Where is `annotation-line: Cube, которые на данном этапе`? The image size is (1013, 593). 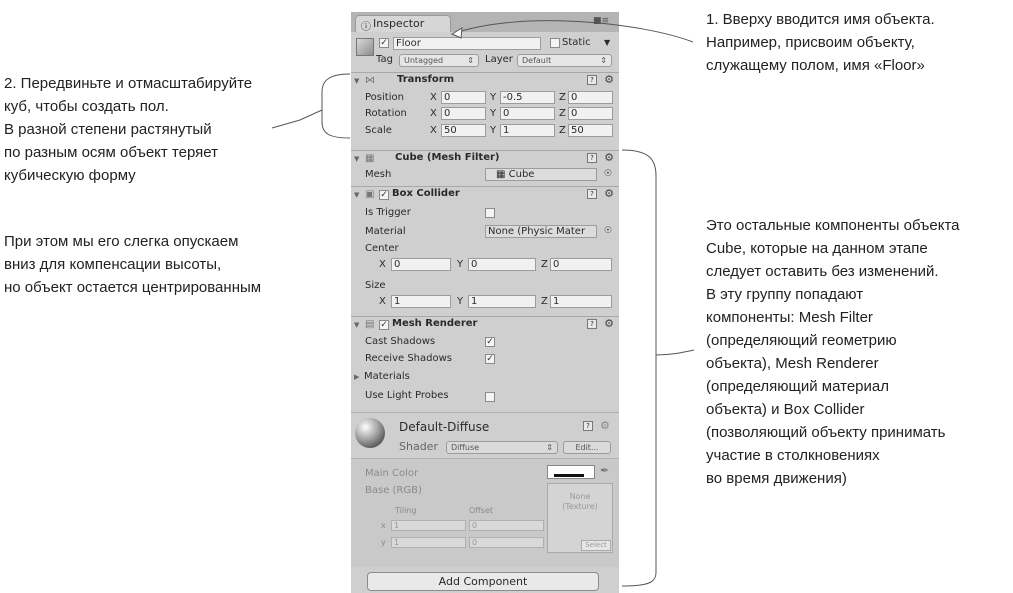
annotation-line: Cube, которые на данном этапе is located at coordinates (817, 248).